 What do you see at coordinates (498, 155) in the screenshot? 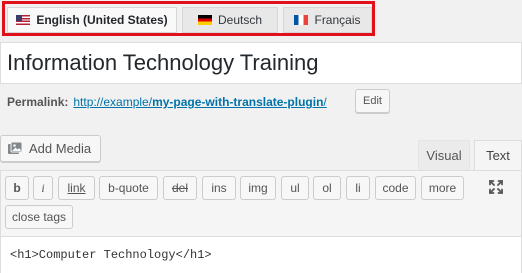
I see `tab-text: Text` at bounding box center [498, 155].